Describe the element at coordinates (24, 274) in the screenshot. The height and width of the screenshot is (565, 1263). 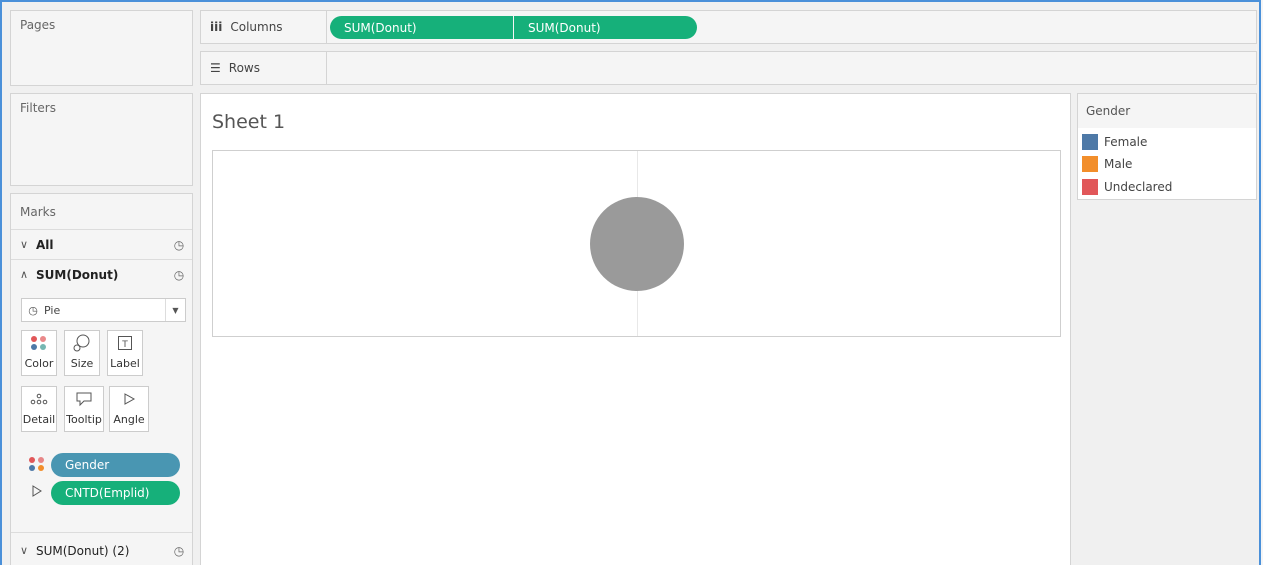
I see `chevron-up-icon: ∧` at that location.